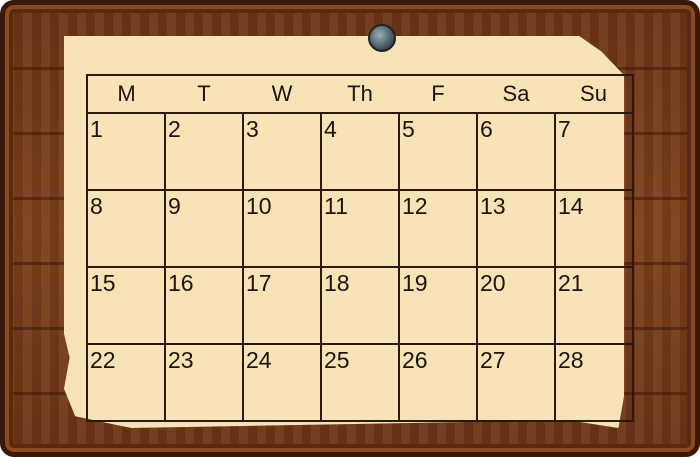 The image size is (700, 457). Describe the element at coordinates (438, 228) in the screenshot. I see `calendar-day-cell: 12` at that location.